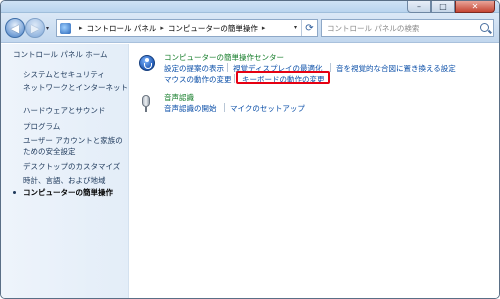 Image resolution: width=500 pixels, height=299 pixels. I want to click on sidebar-item-system-security: システムとセキュリティ, so click(64, 74).